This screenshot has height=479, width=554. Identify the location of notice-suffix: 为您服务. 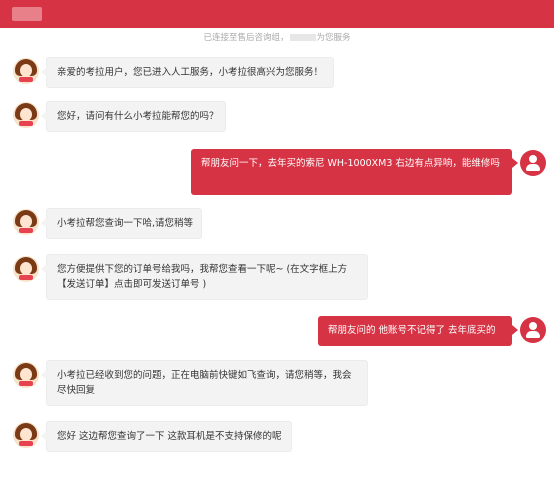
(333, 38).